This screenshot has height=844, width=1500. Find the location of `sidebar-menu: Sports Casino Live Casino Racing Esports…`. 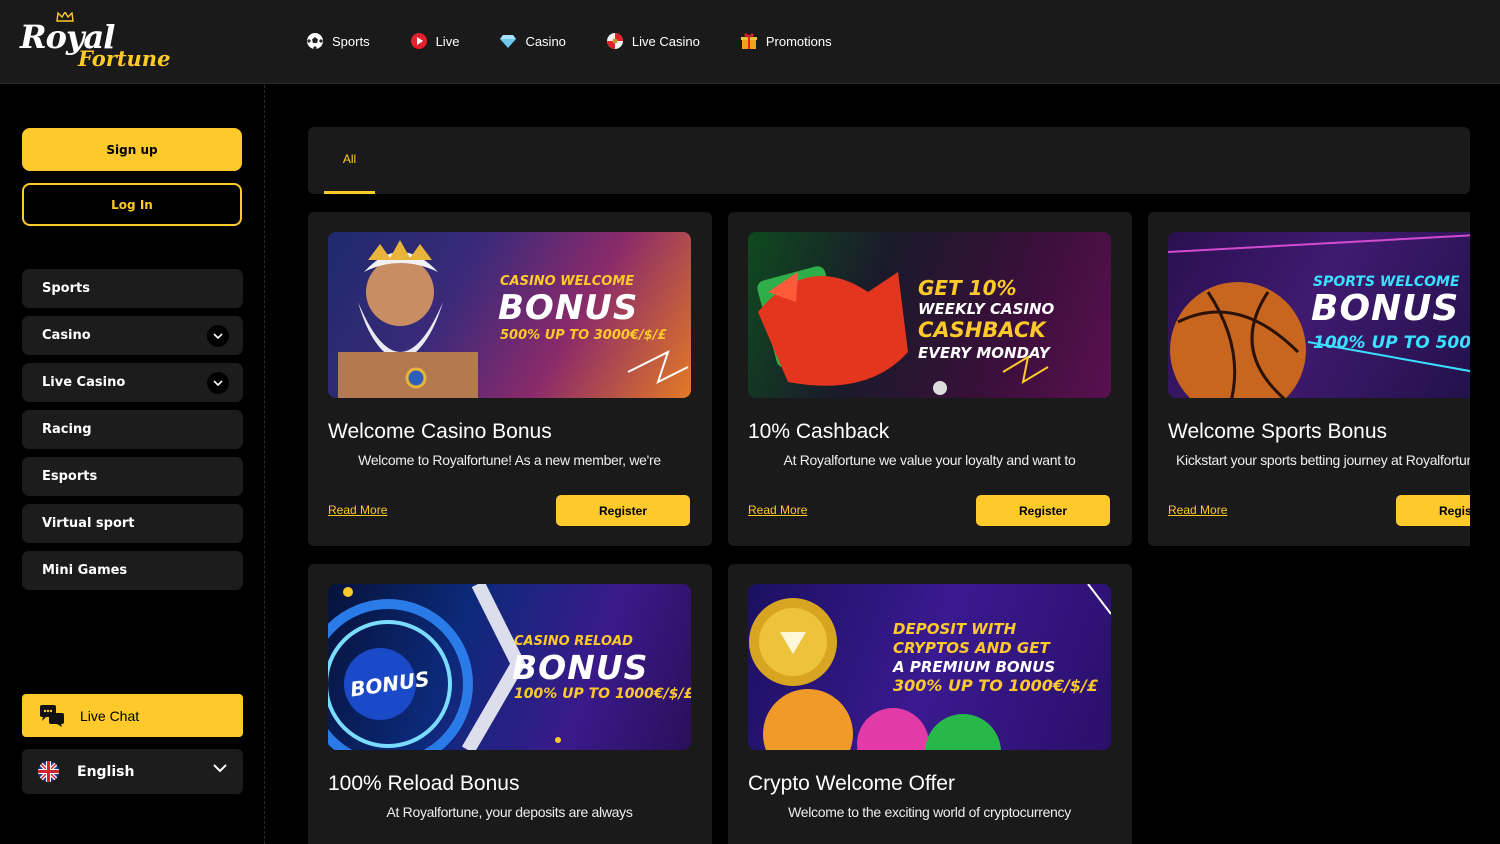

sidebar-menu: Sports Casino Live Casino Racing Esports… is located at coordinates (132, 433).